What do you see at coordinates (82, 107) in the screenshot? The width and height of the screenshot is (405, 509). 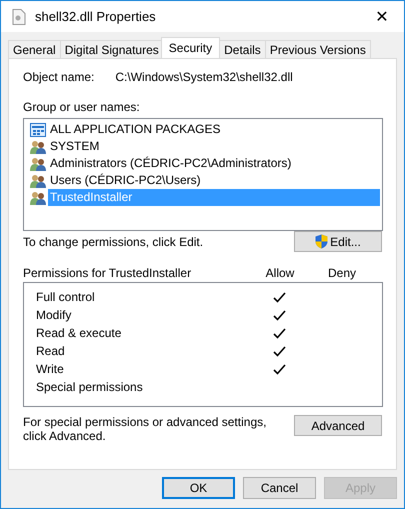 I see `group-list-label: Group or user names:` at bounding box center [82, 107].